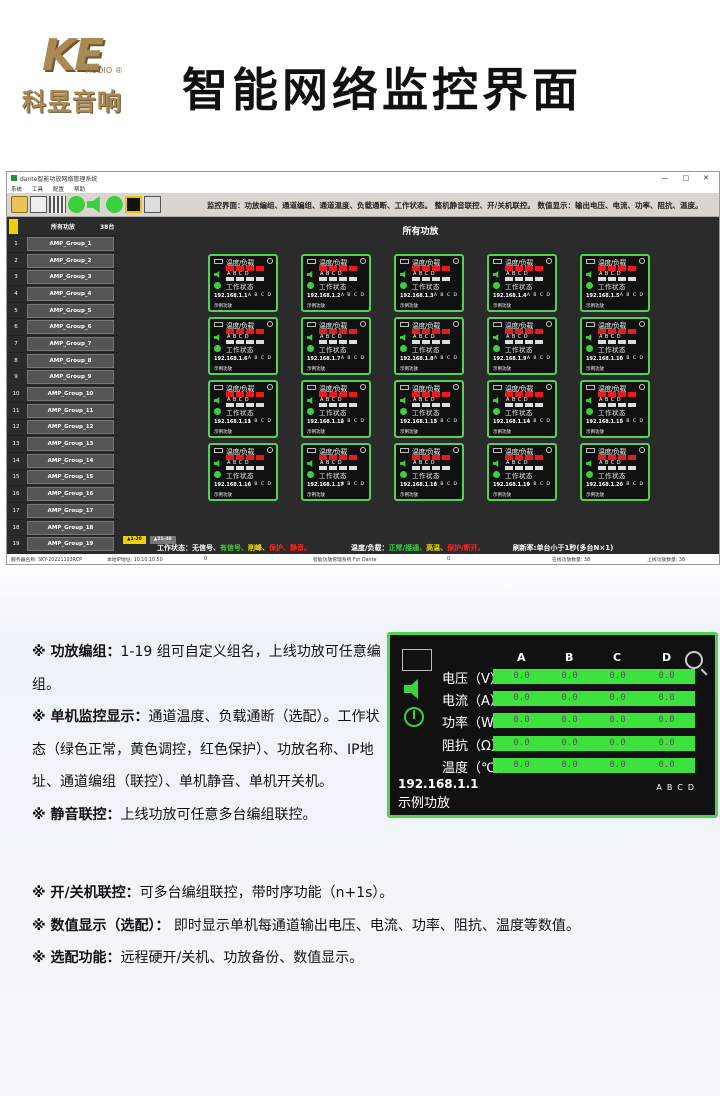 This screenshot has width=720, height=1096. What do you see at coordinates (522, 346) in the screenshot?
I see `amp-card: 温度/负载 ABCD 工作状态 192.168.1.9 A B C D 示例功放` at bounding box center [522, 346].